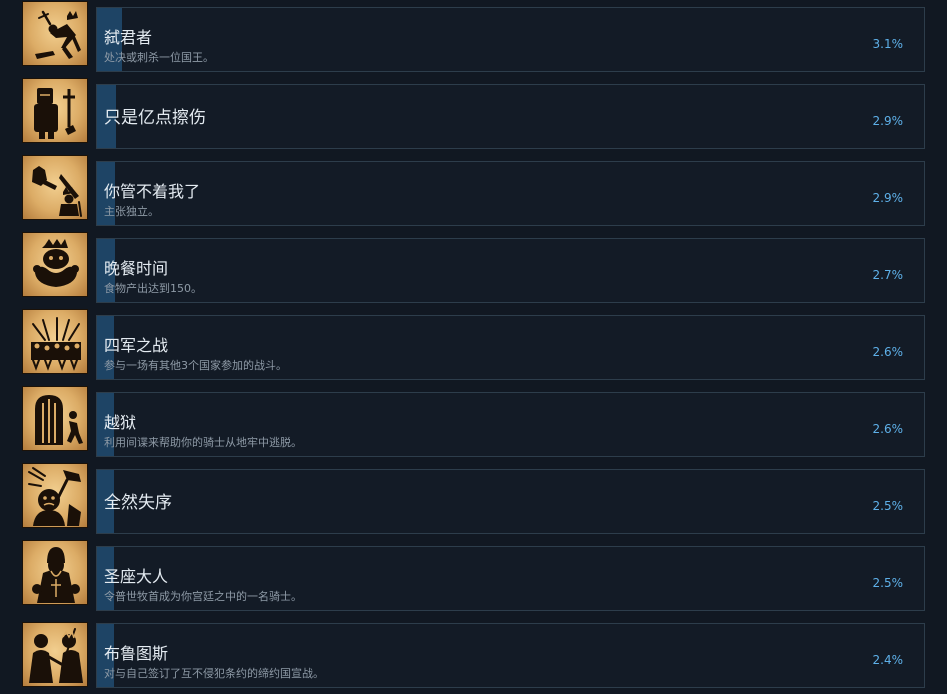 The height and width of the screenshot is (694, 947). I want to click on achievement-row: 晚餐时间 食物产出达到150。 2.7%, so click(473, 267).